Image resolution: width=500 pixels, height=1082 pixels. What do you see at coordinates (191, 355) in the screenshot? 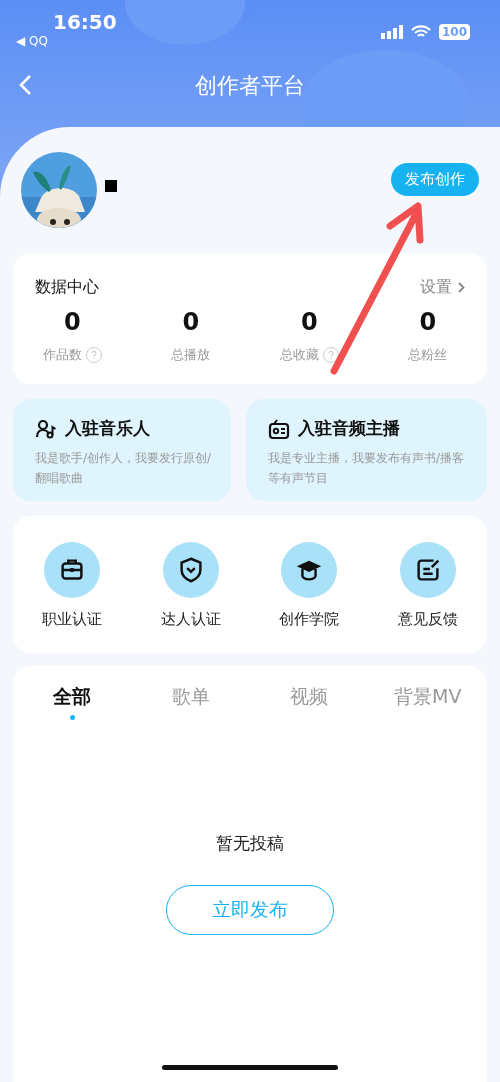
I see `stat-label: 总播放` at bounding box center [191, 355].